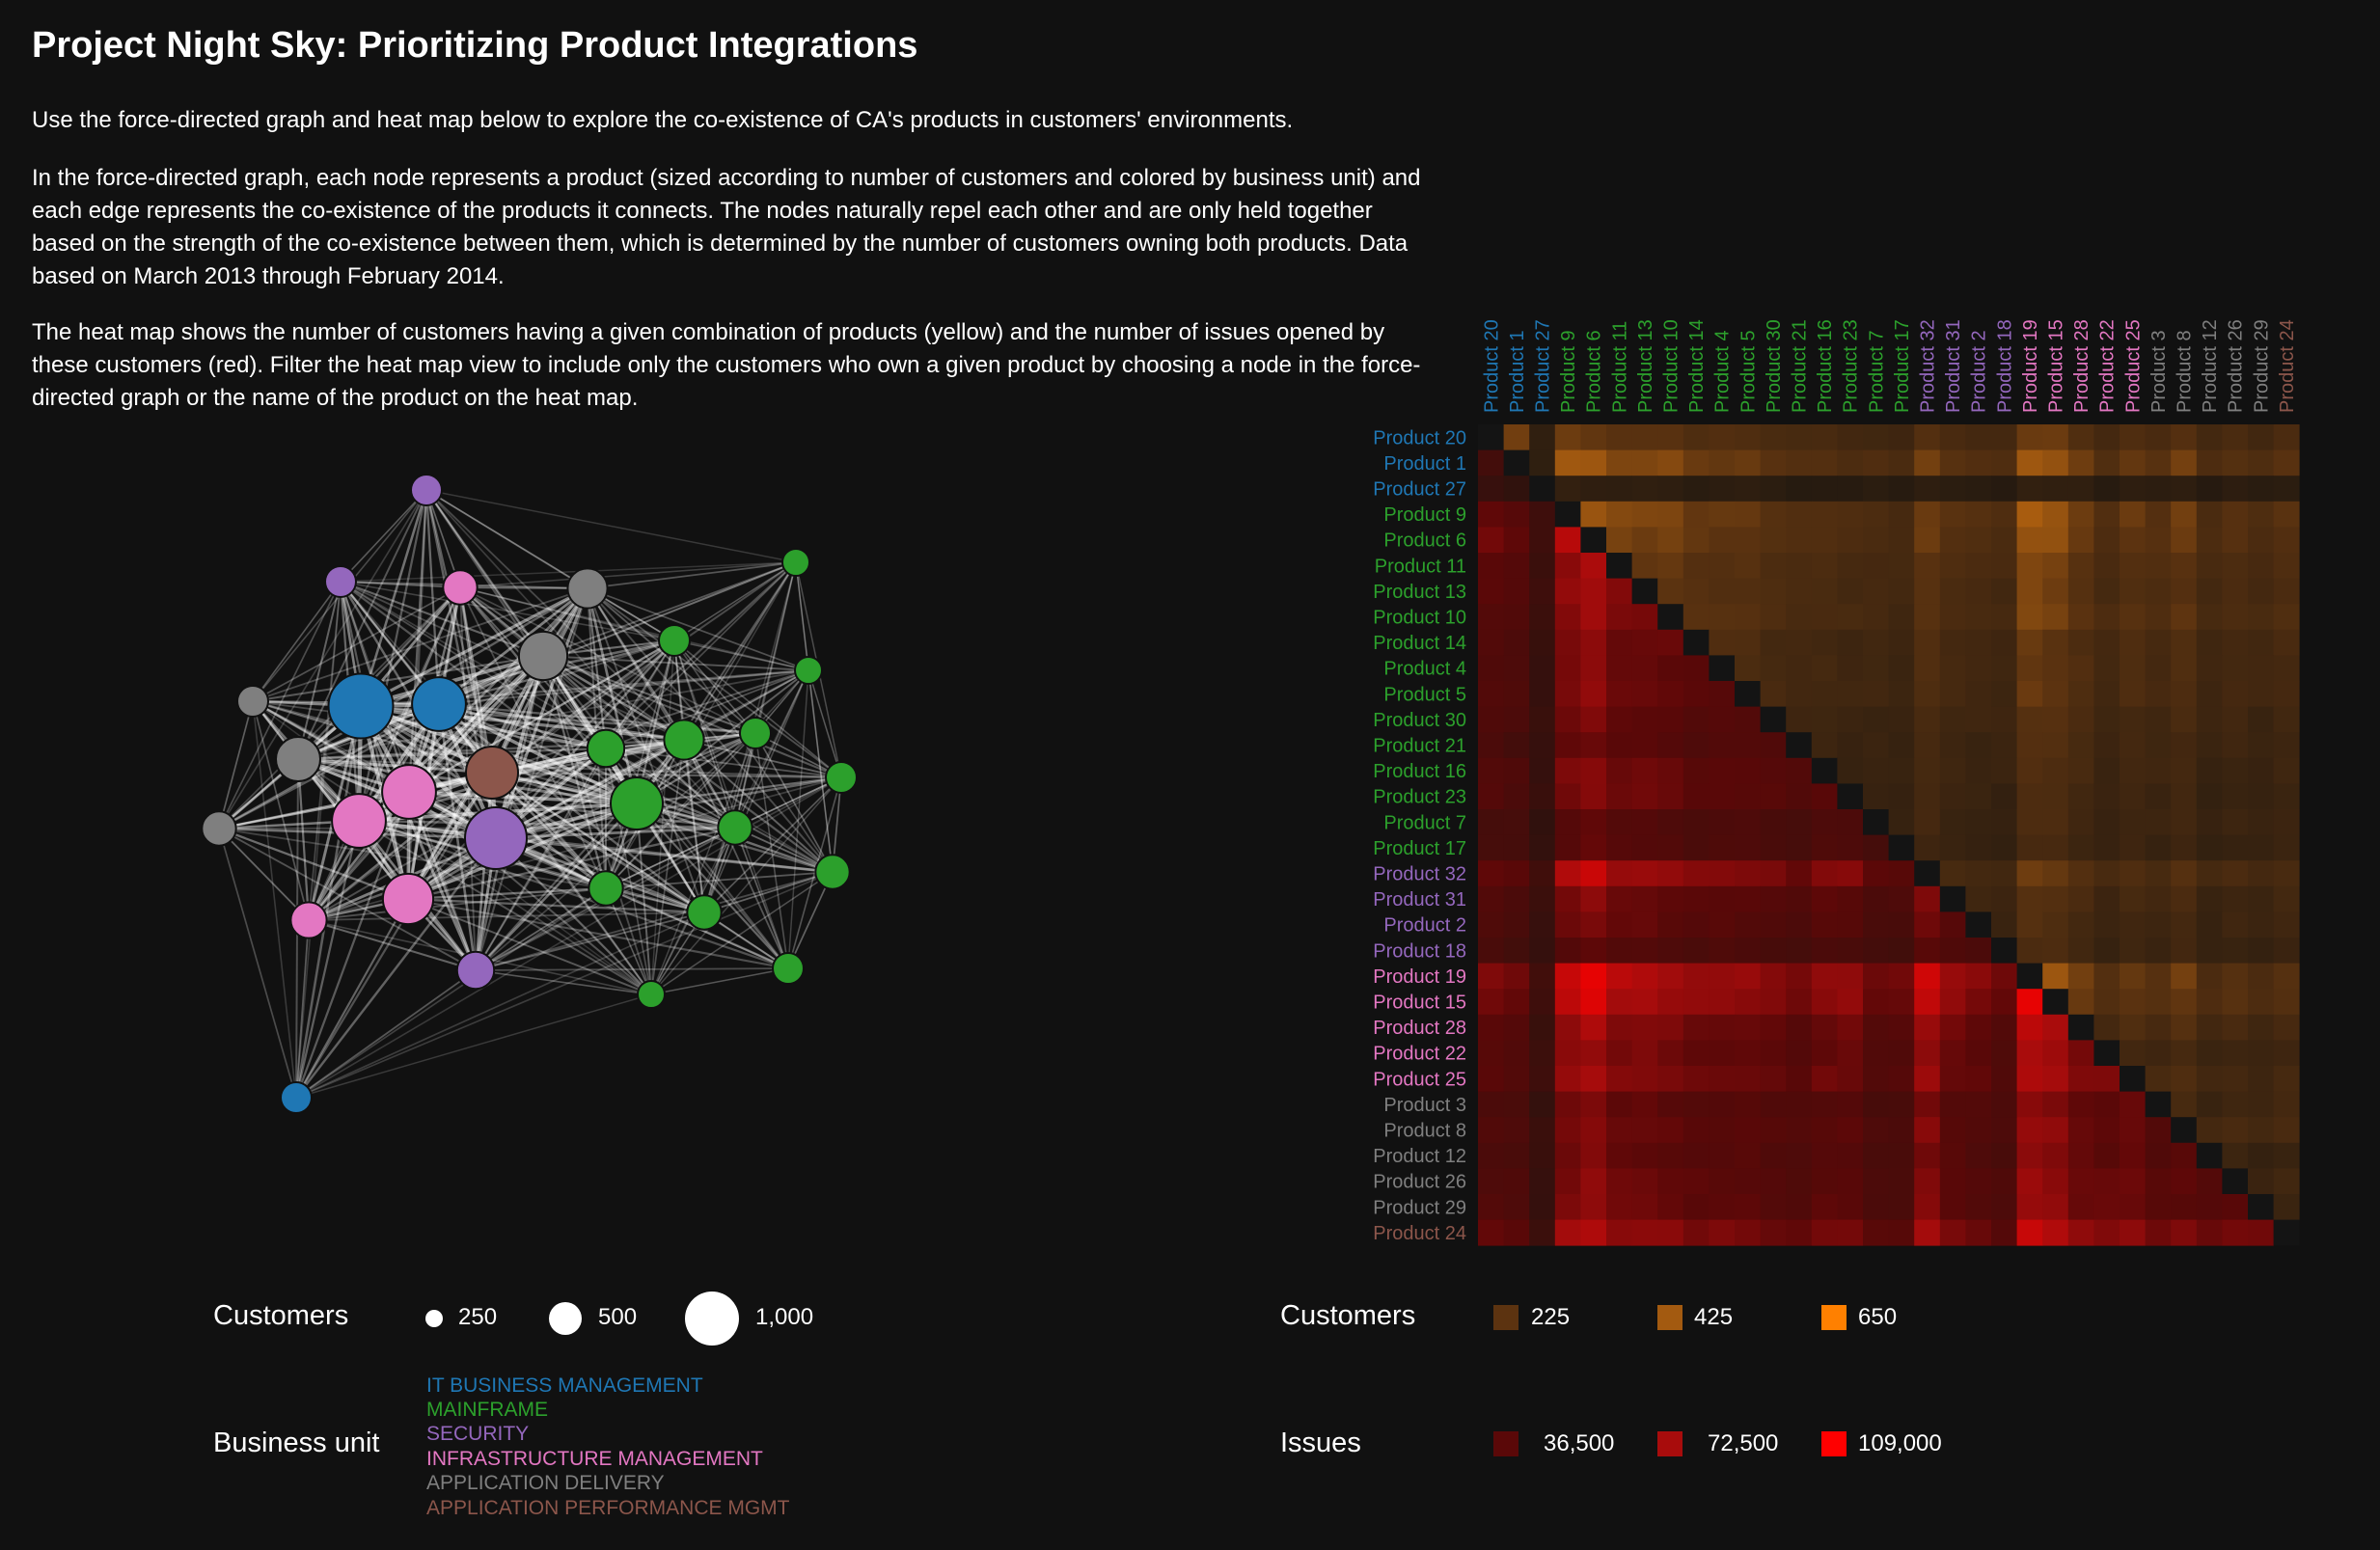  Describe the element at coordinates (1544, 366) in the screenshot. I see `heat-map-column-label: Product 27` at that location.